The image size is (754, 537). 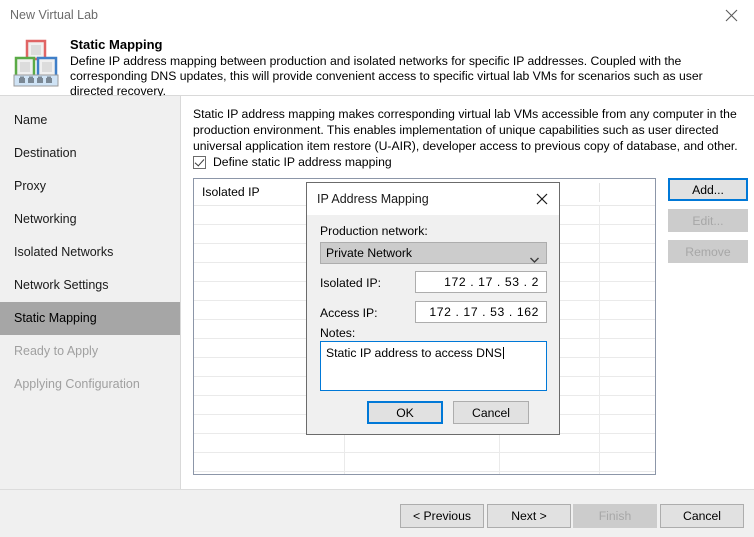 What do you see at coordinates (338, 333) in the screenshot?
I see `notes-label: Notes:` at bounding box center [338, 333].